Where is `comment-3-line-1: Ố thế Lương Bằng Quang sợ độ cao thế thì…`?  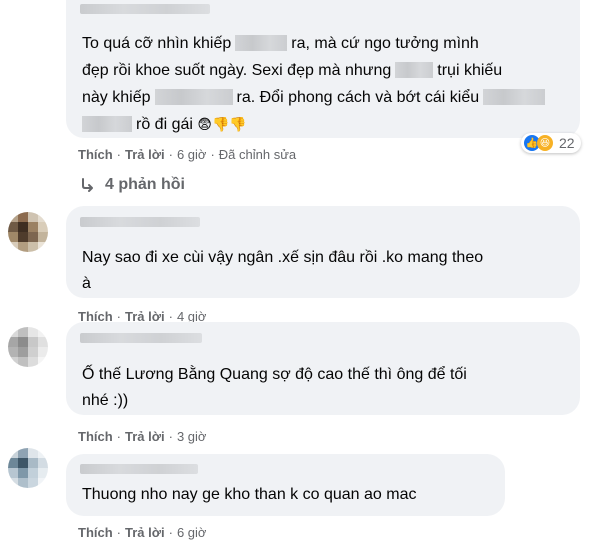 comment-3-line-1: Ố thế Lương Bằng Quang sợ độ cao thế thì… is located at coordinates (274, 374).